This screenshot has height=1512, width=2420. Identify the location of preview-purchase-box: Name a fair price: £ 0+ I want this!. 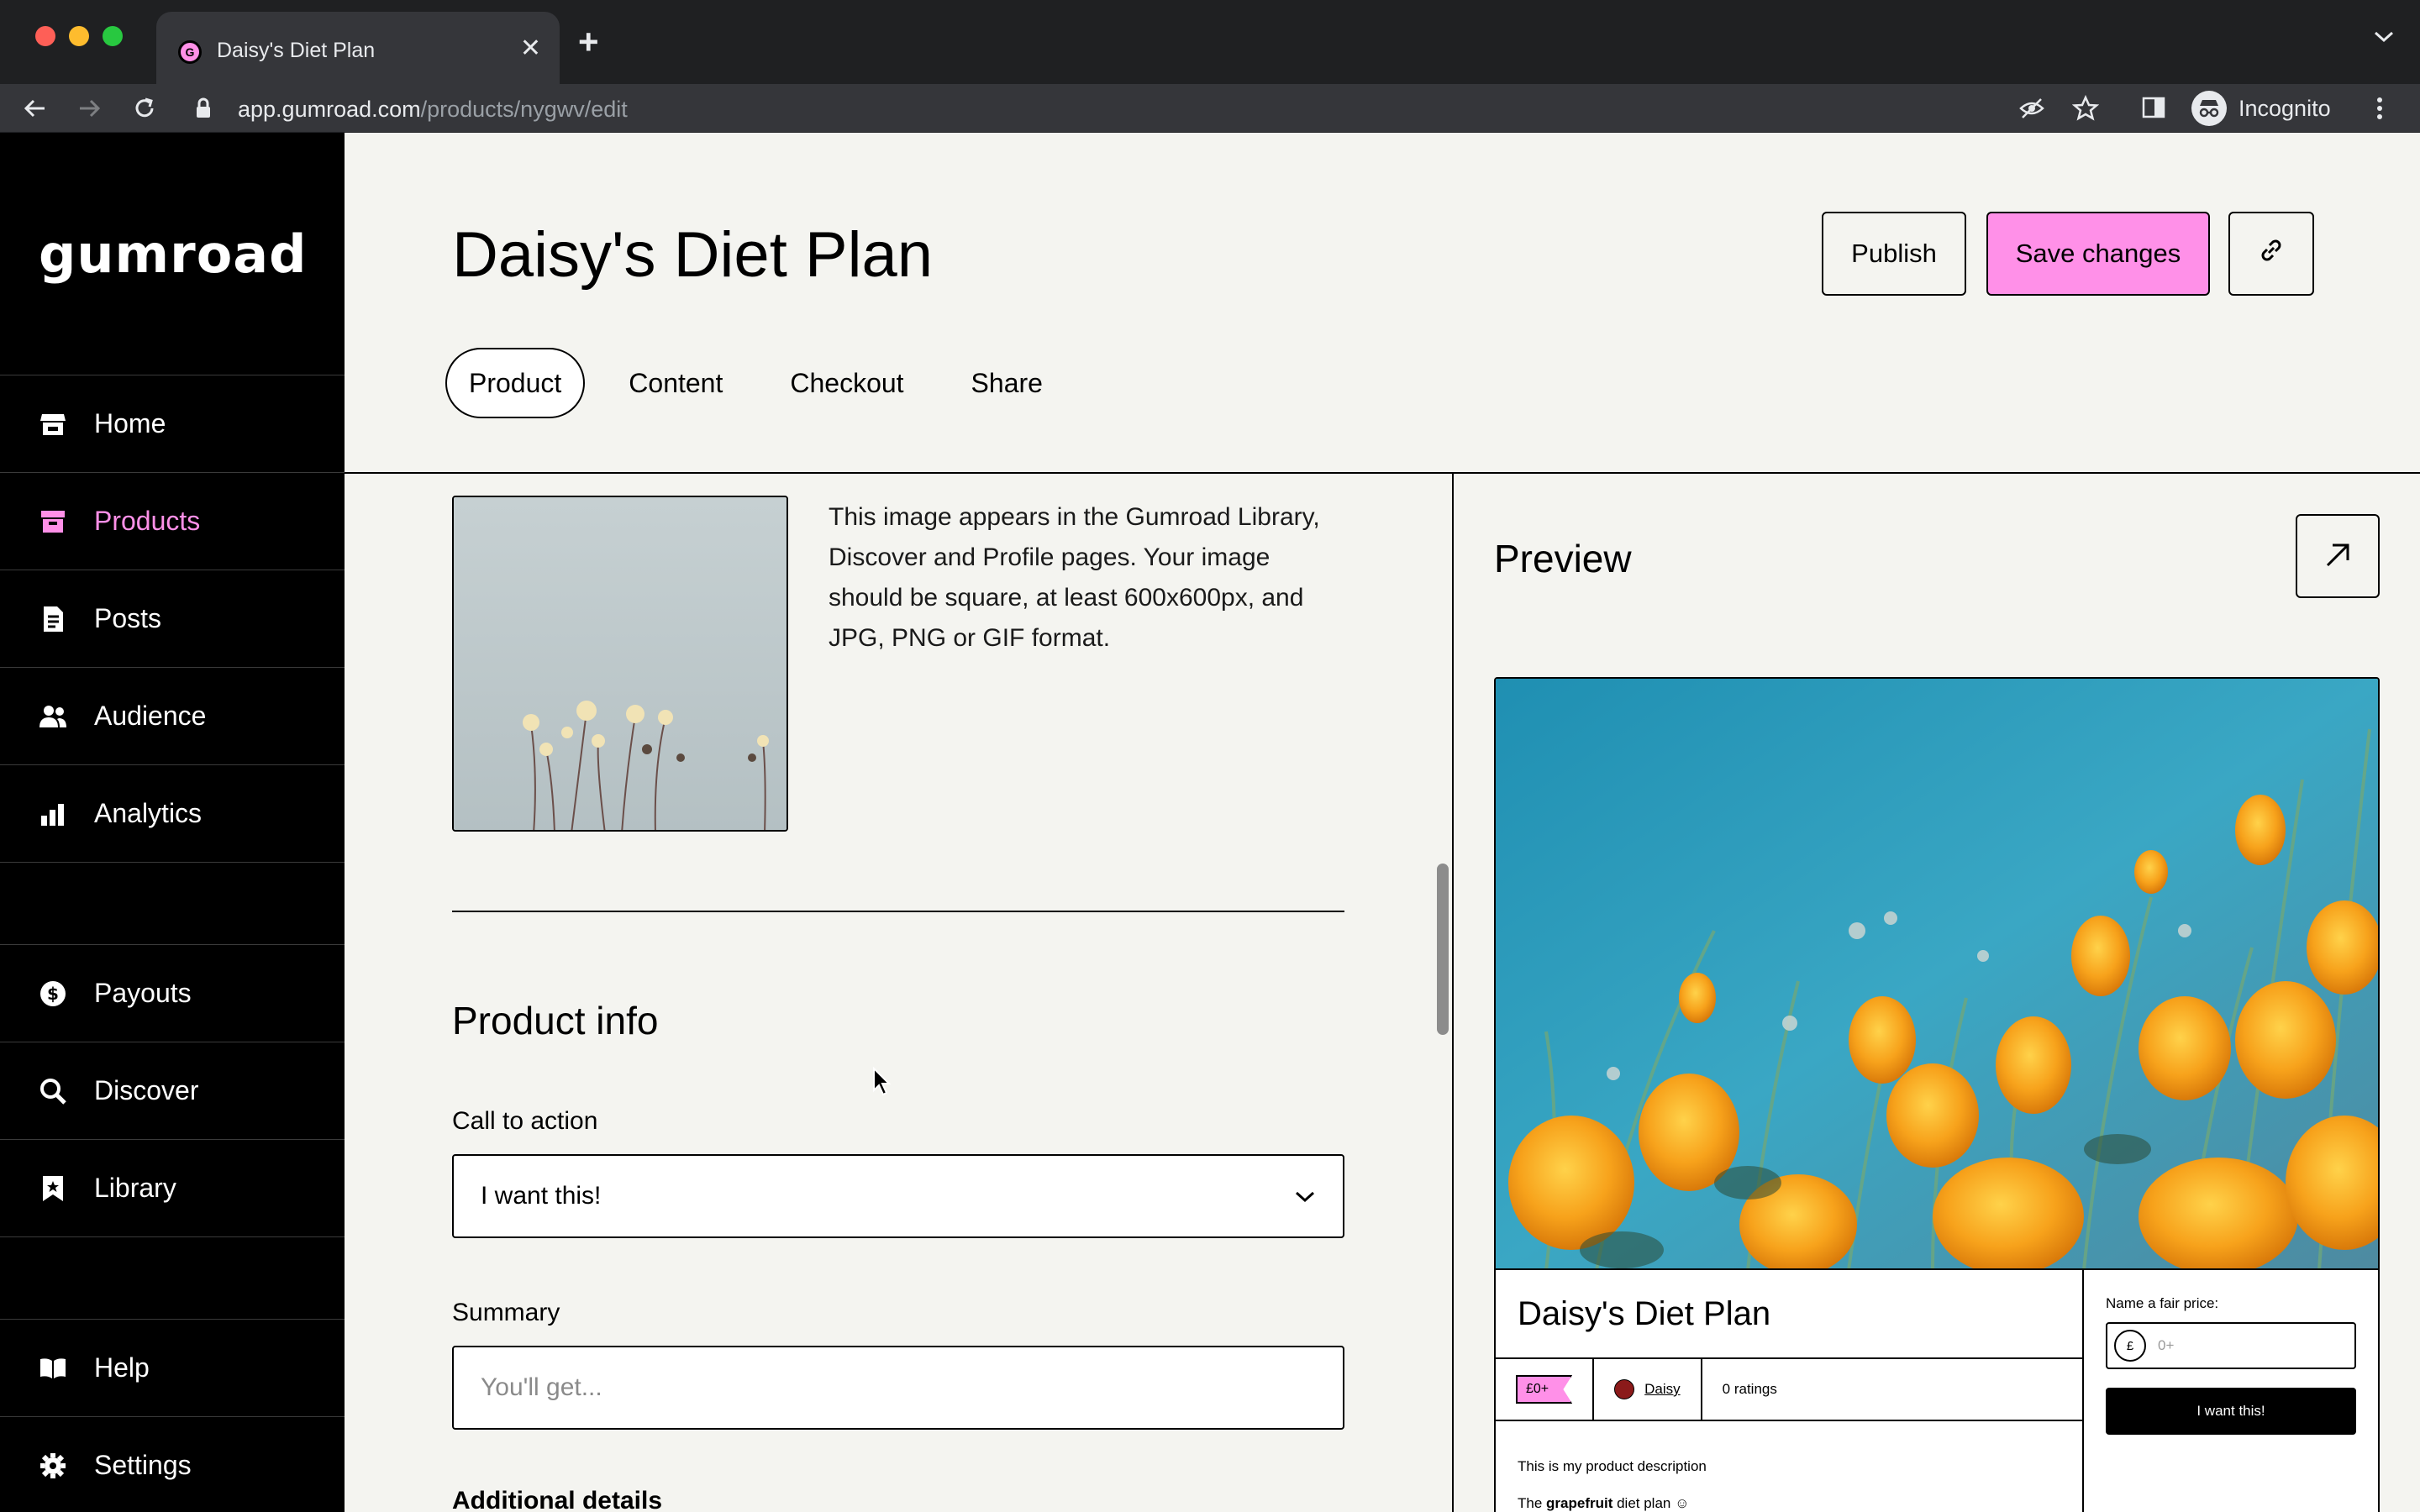
(2231, 1391).